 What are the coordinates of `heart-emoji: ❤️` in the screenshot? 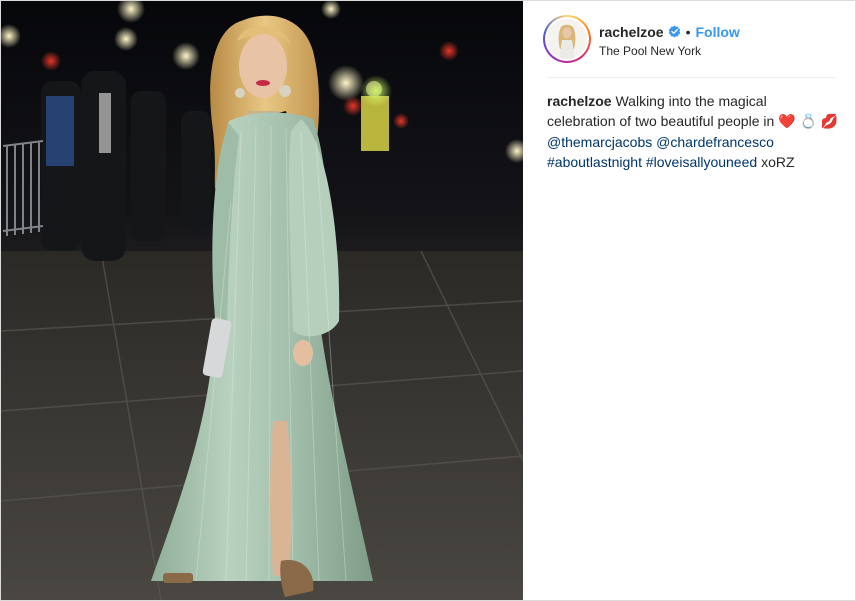 It's located at (787, 122).